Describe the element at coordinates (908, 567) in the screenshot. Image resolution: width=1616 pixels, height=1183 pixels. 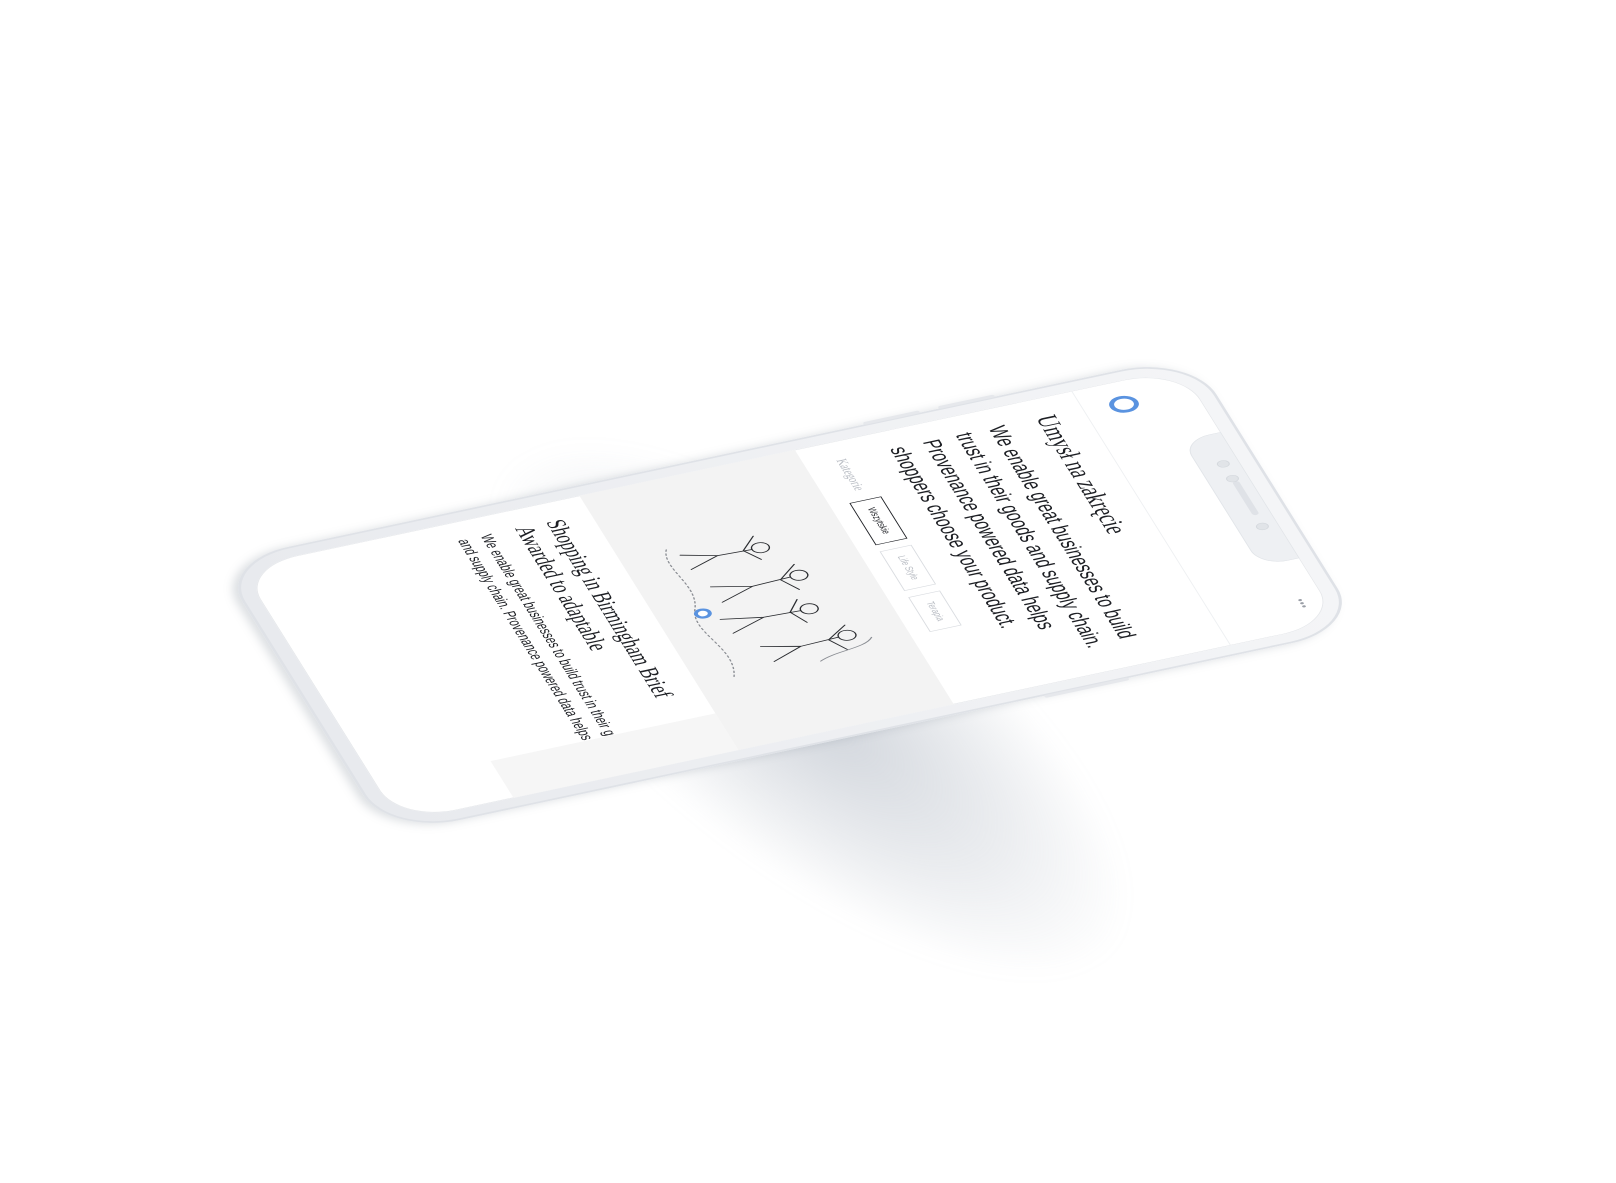
I see `category-chip-lifestyle: Life Style` at that location.